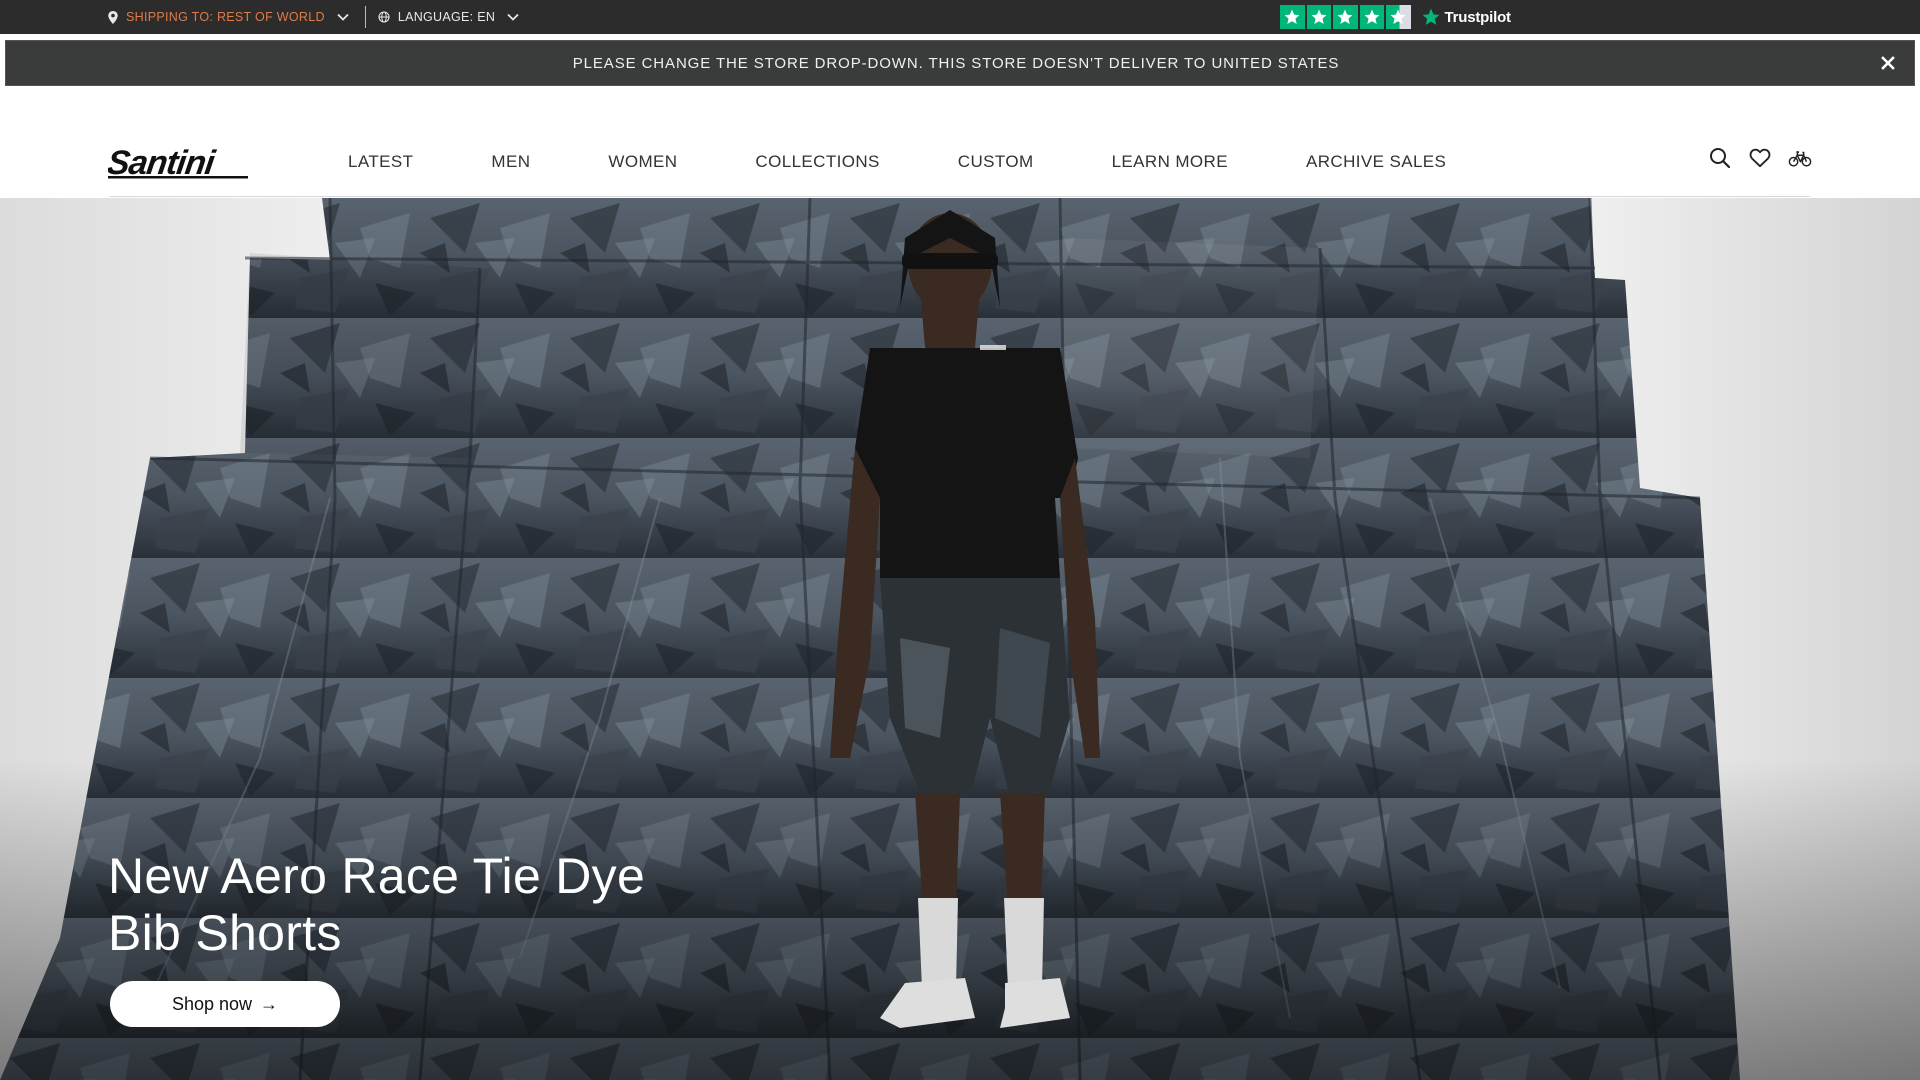 The height and width of the screenshot is (1080, 1920). I want to click on header-icon-group, so click(1760, 158).